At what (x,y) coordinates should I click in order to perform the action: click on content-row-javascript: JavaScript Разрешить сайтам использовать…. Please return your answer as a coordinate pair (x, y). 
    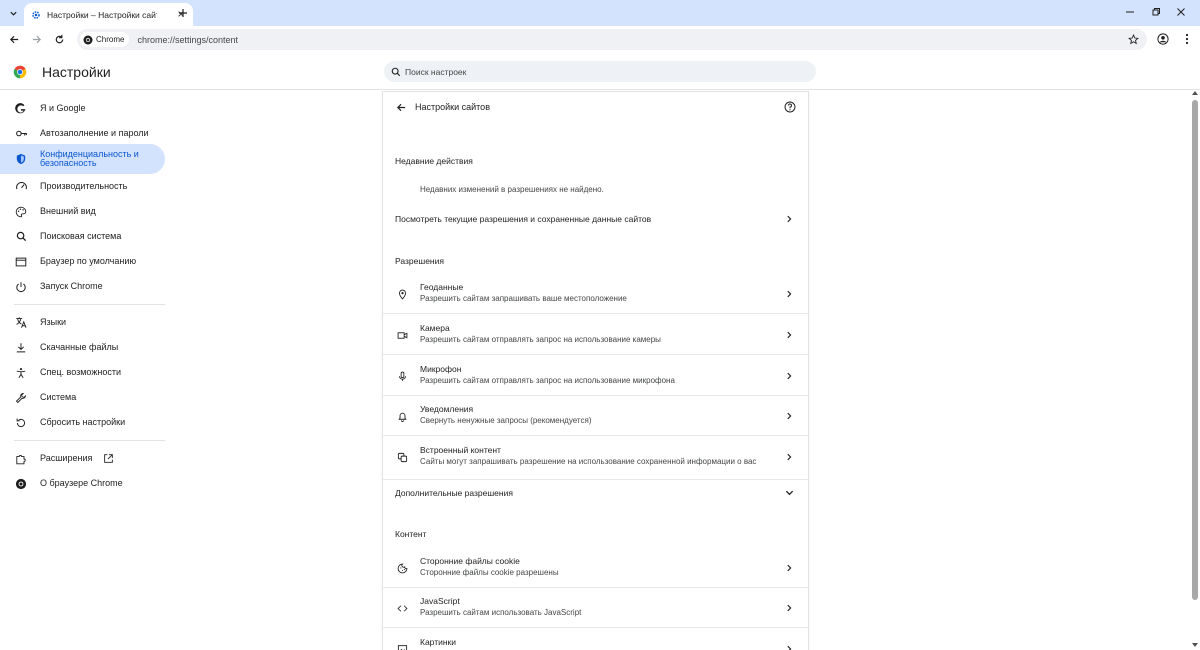
    Looking at the image, I should click on (595, 608).